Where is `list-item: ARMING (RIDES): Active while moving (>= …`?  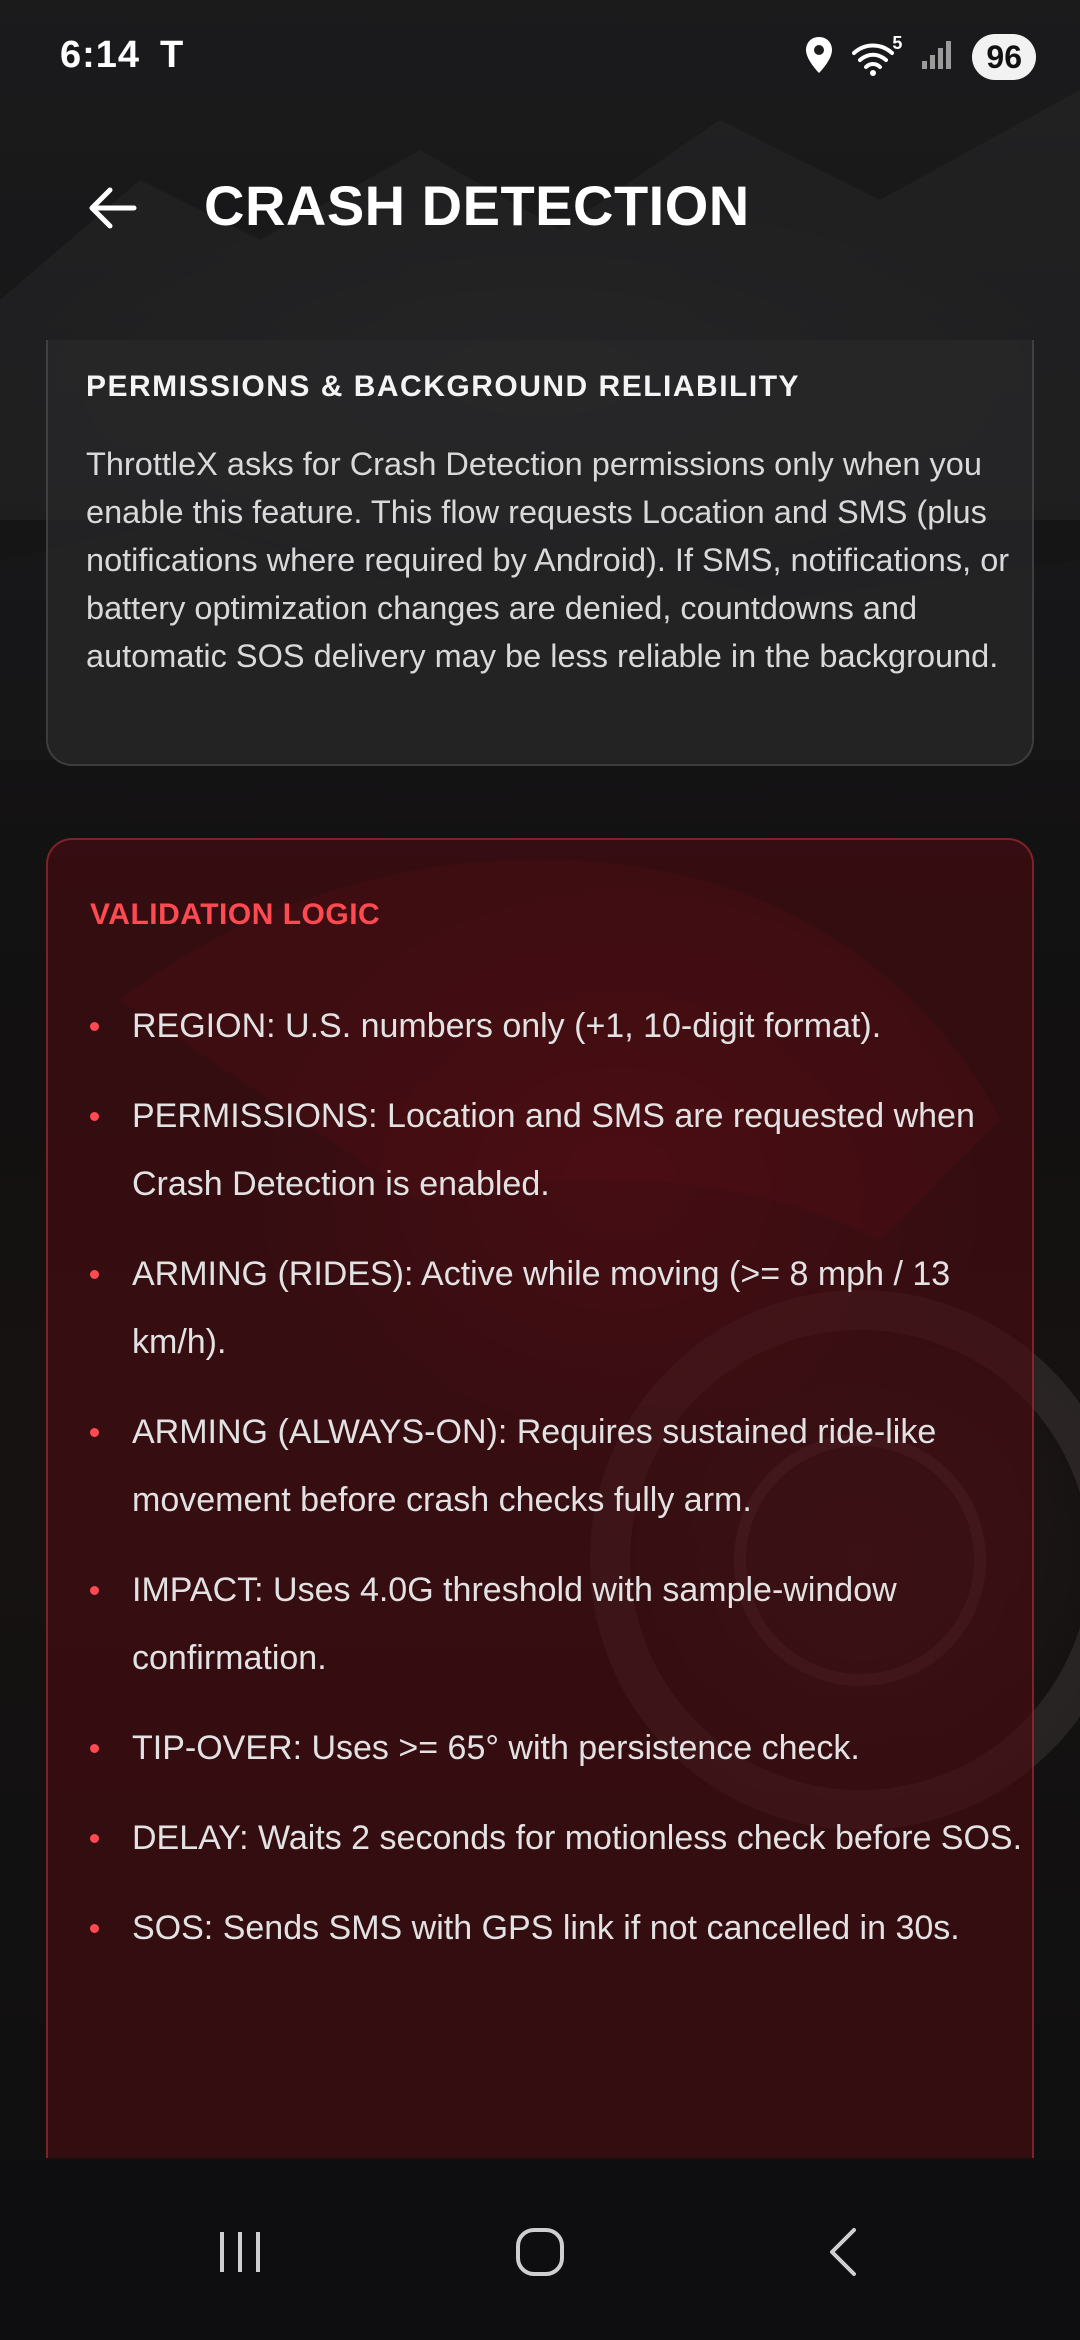 list-item: ARMING (RIDES): Active while moving (>= … is located at coordinates (560, 1308).